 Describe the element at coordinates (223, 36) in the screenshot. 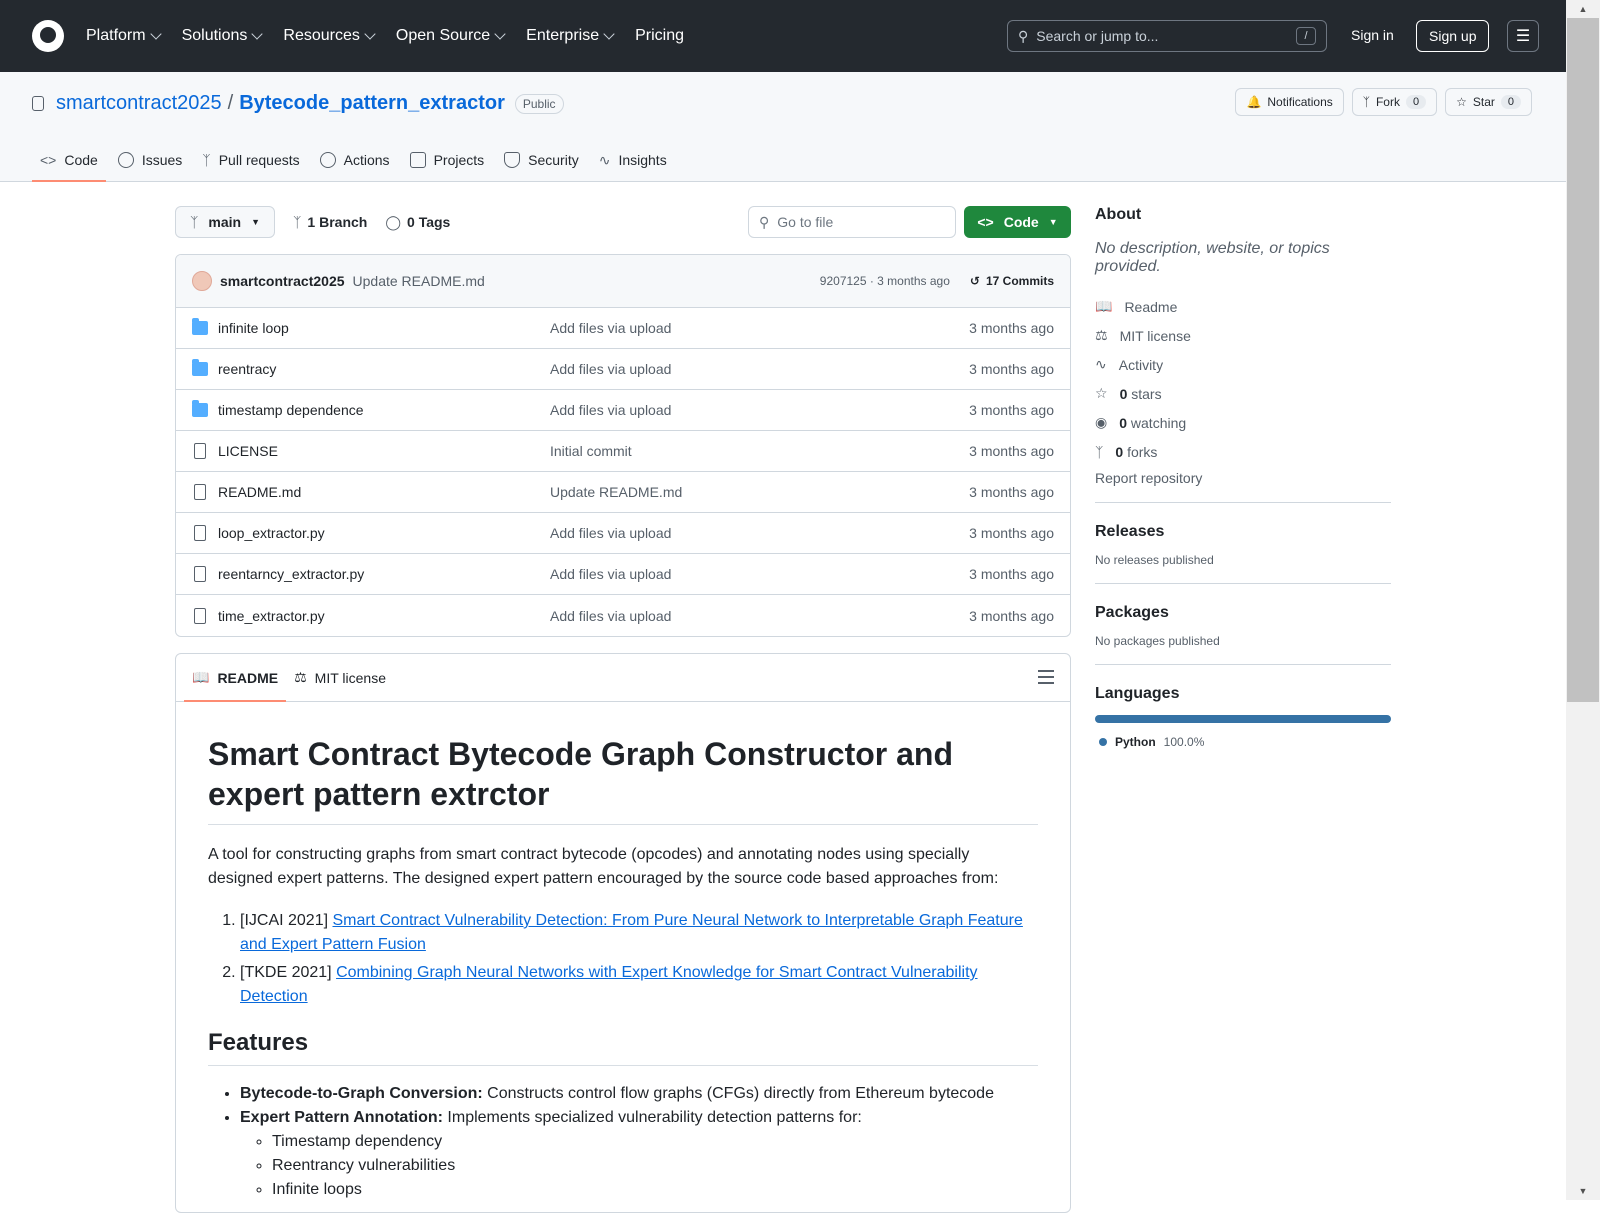

I see `nav-solutions: Solutions` at that location.